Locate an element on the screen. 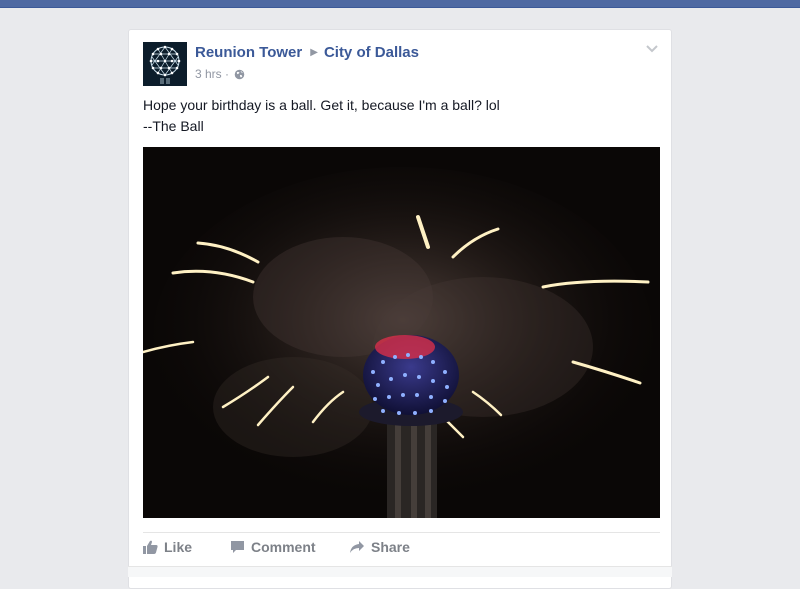 This screenshot has height=589, width=800. top-navigation-bar is located at coordinates (400, 4).